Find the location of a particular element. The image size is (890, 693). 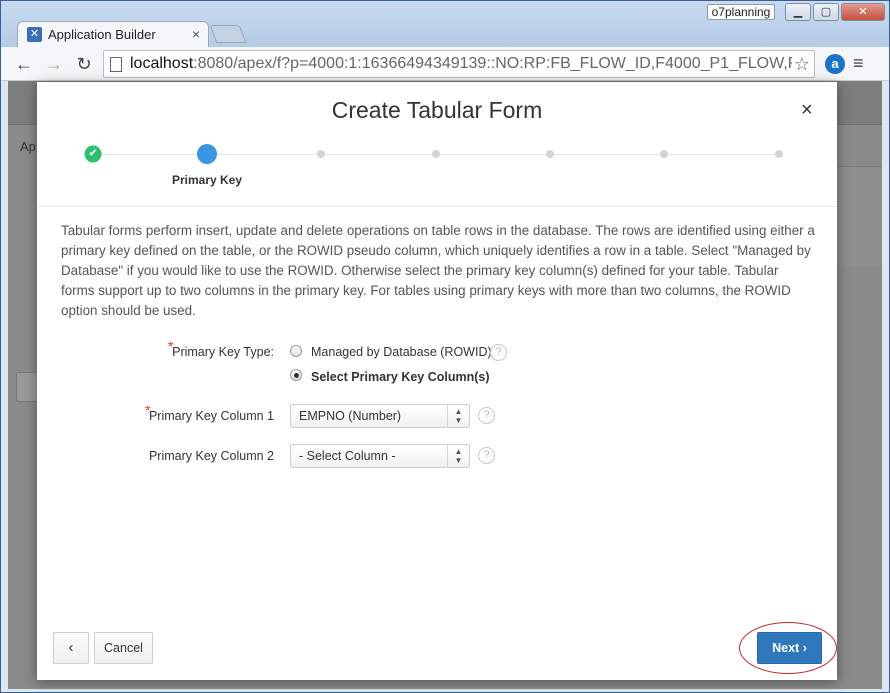

minimize-button: ▁ is located at coordinates (798, 12).